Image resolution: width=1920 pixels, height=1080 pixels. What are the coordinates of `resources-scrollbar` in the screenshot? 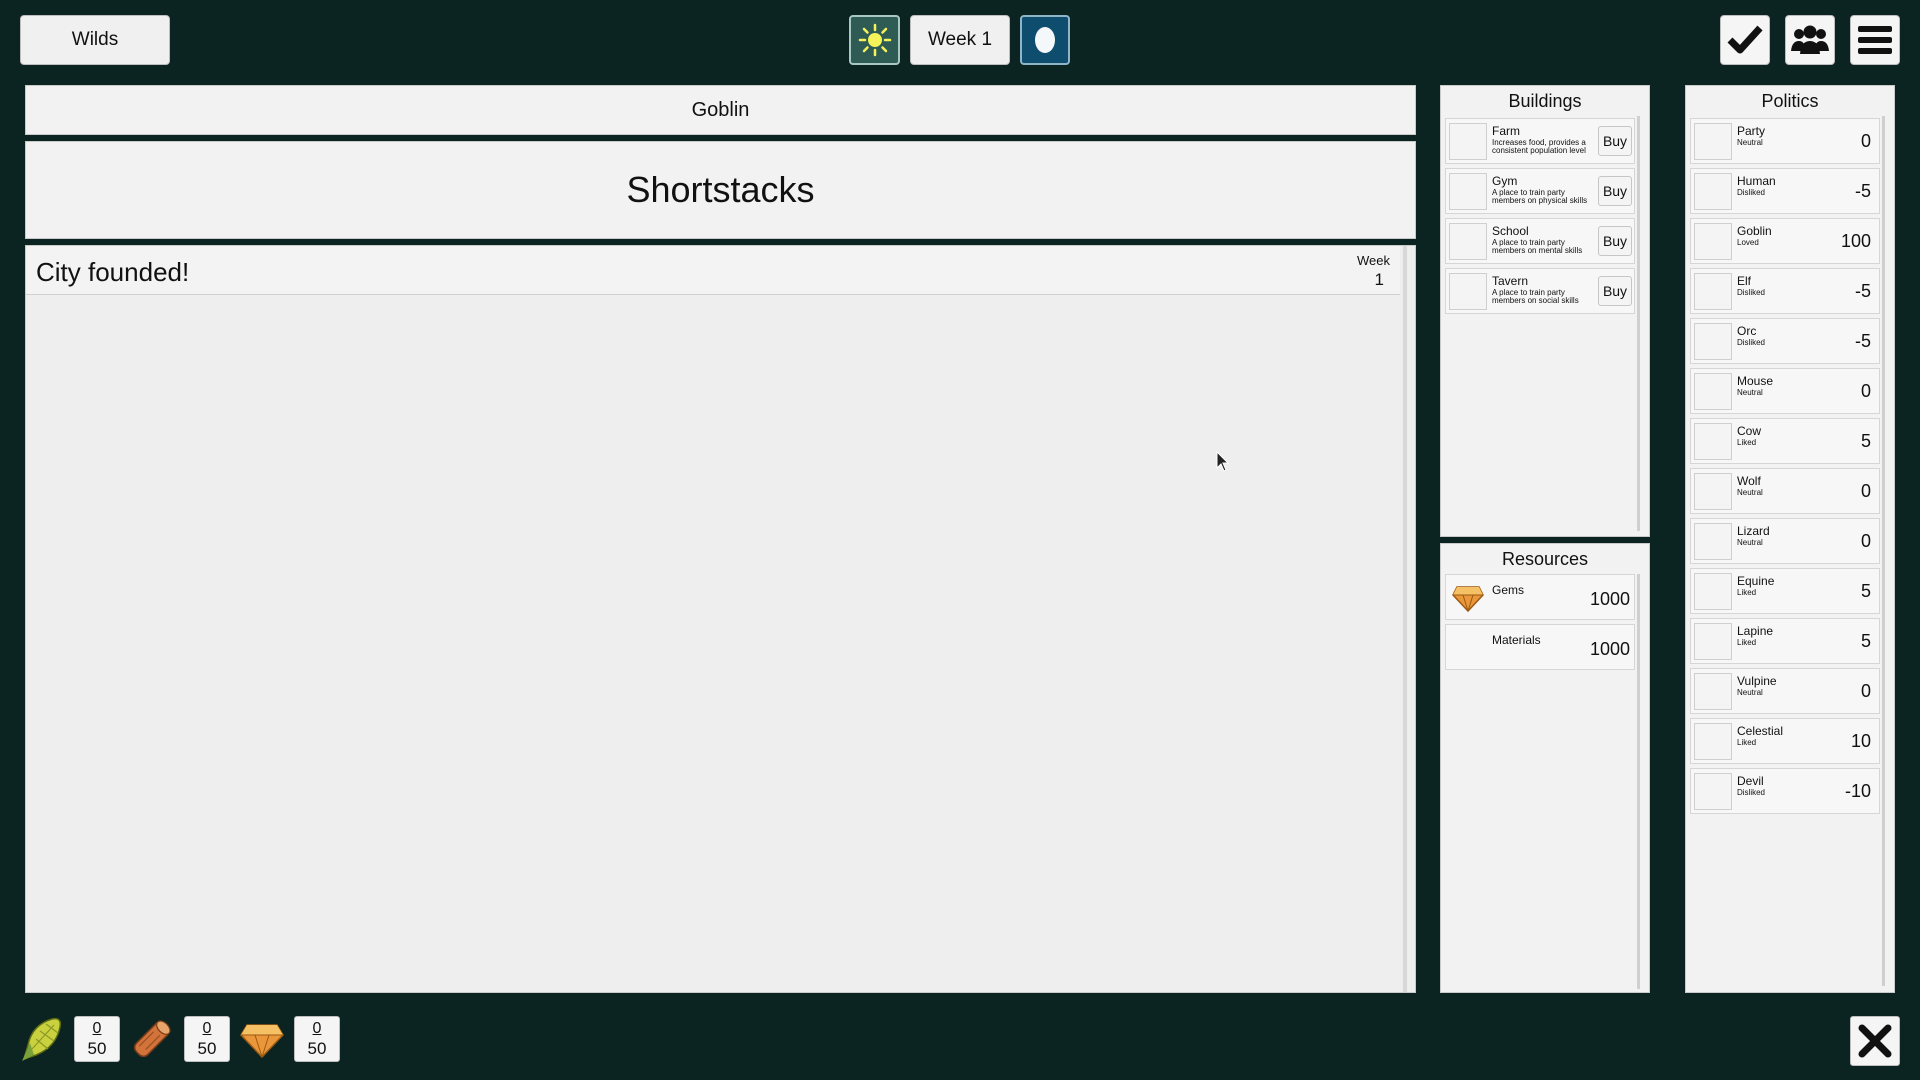 It's located at (1638, 781).